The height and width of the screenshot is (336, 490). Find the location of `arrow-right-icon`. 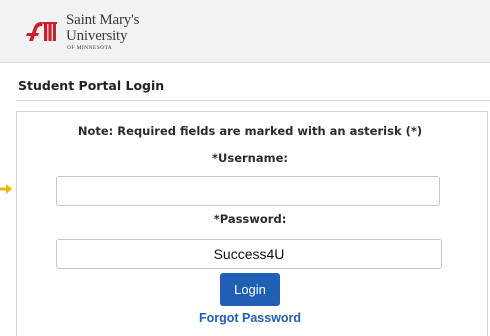

arrow-right-icon is located at coordinates (6, 189).